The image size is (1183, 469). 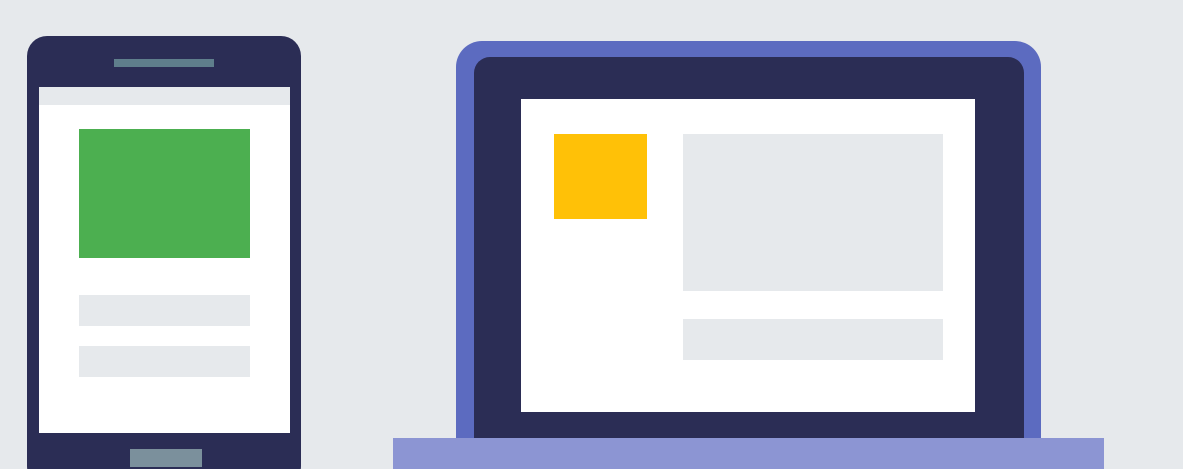 What do you see at coordinates (164, 193) in the screenshot?
I see `phone-image-placeholder` at bounding box center [164, 193].